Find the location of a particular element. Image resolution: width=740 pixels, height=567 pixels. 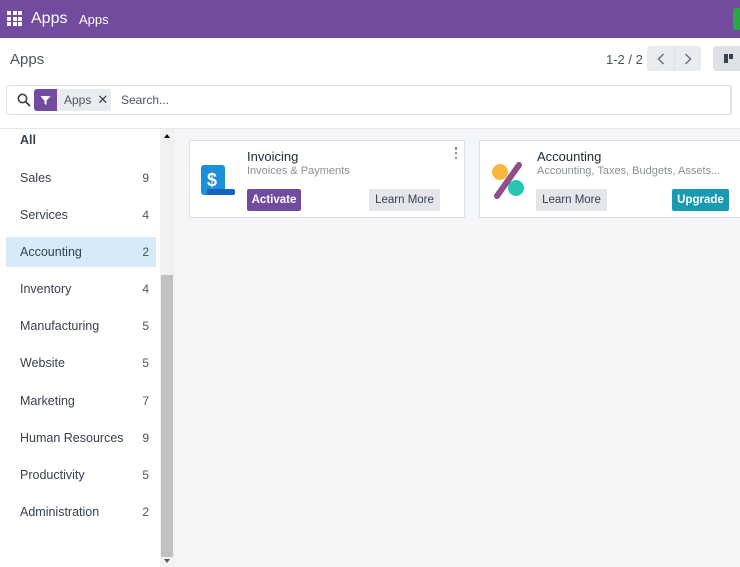

sidebar-scrollbar is located at coordinates (167, 348).